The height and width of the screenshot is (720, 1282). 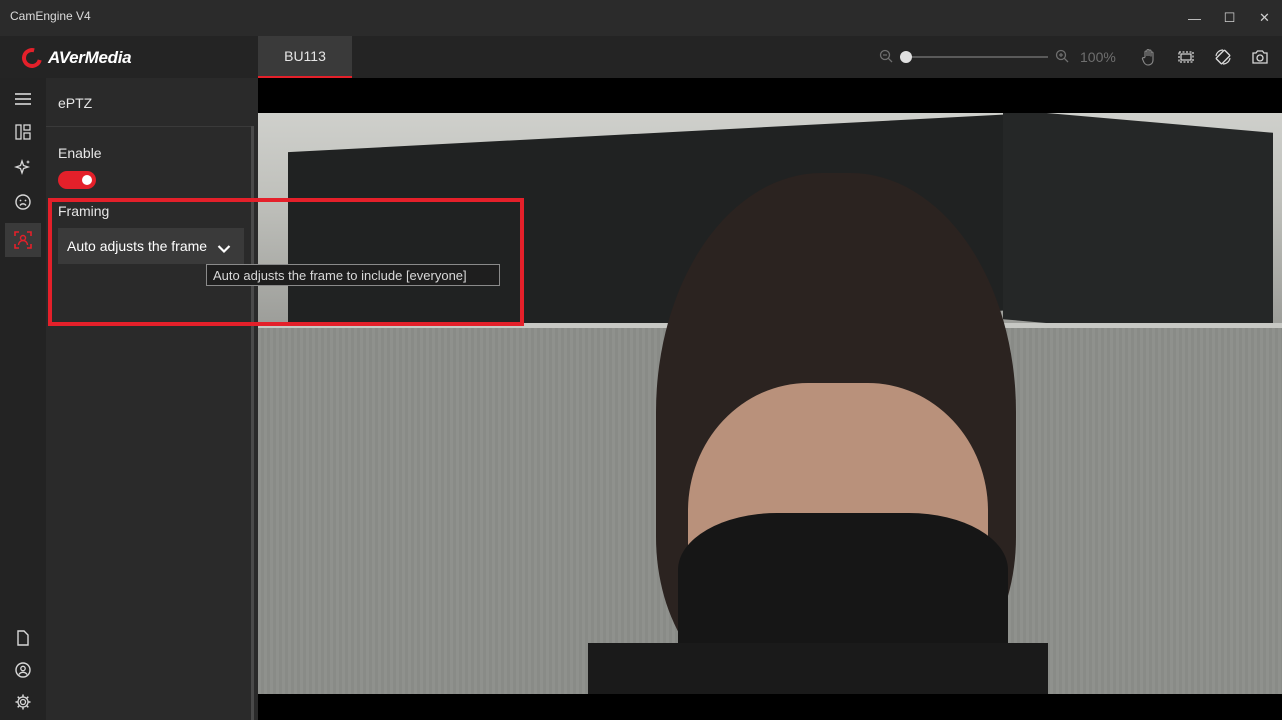 I want to click on window-controls: — ☐ ✕, so click(x=1229, y=18).